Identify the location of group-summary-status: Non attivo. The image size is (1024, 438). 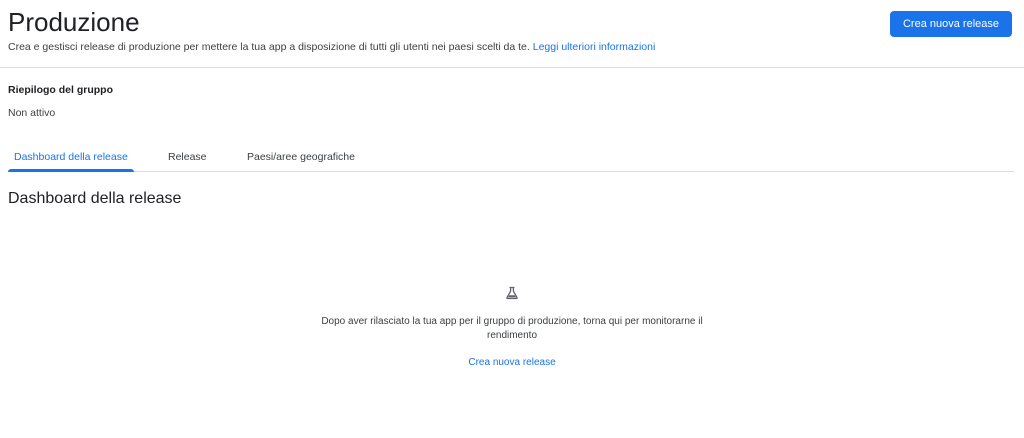
(32, 113).